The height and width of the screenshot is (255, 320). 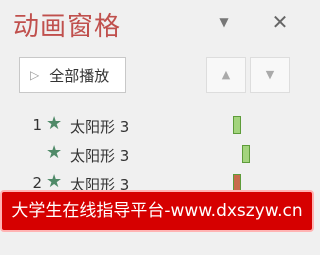 What do you see at coordinates (79, 75) in the screenshot?
I see `play-all-label: 全部播放` at bounding box center [79, 75].